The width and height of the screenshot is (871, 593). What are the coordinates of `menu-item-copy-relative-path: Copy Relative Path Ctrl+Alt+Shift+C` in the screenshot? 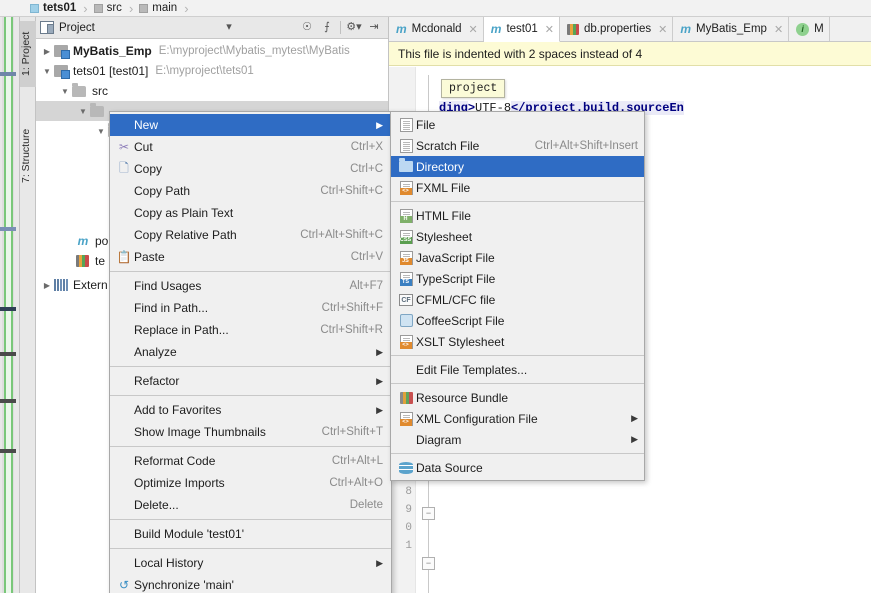 It's located at (250, 235).